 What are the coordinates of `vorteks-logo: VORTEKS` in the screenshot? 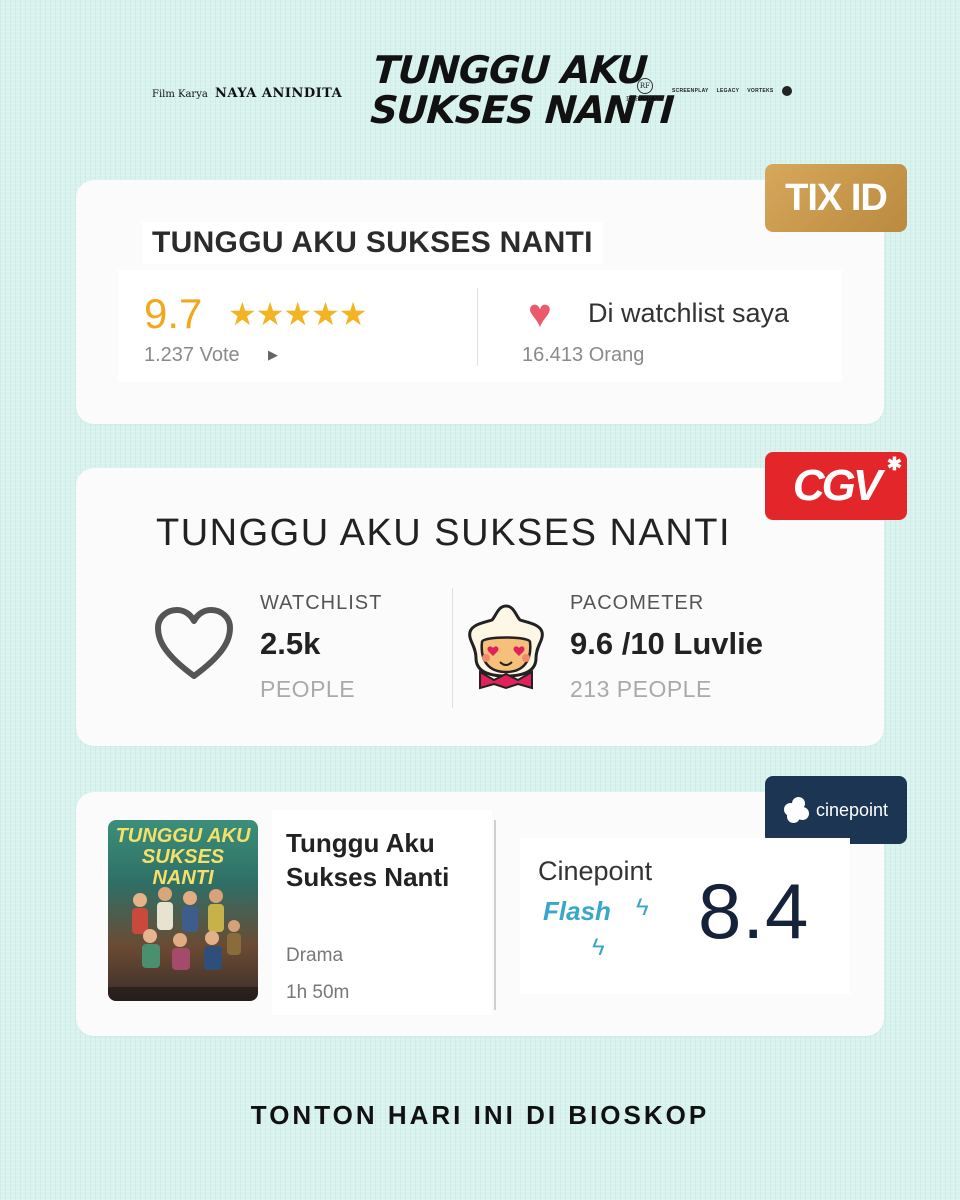 It's located at (760, 90).